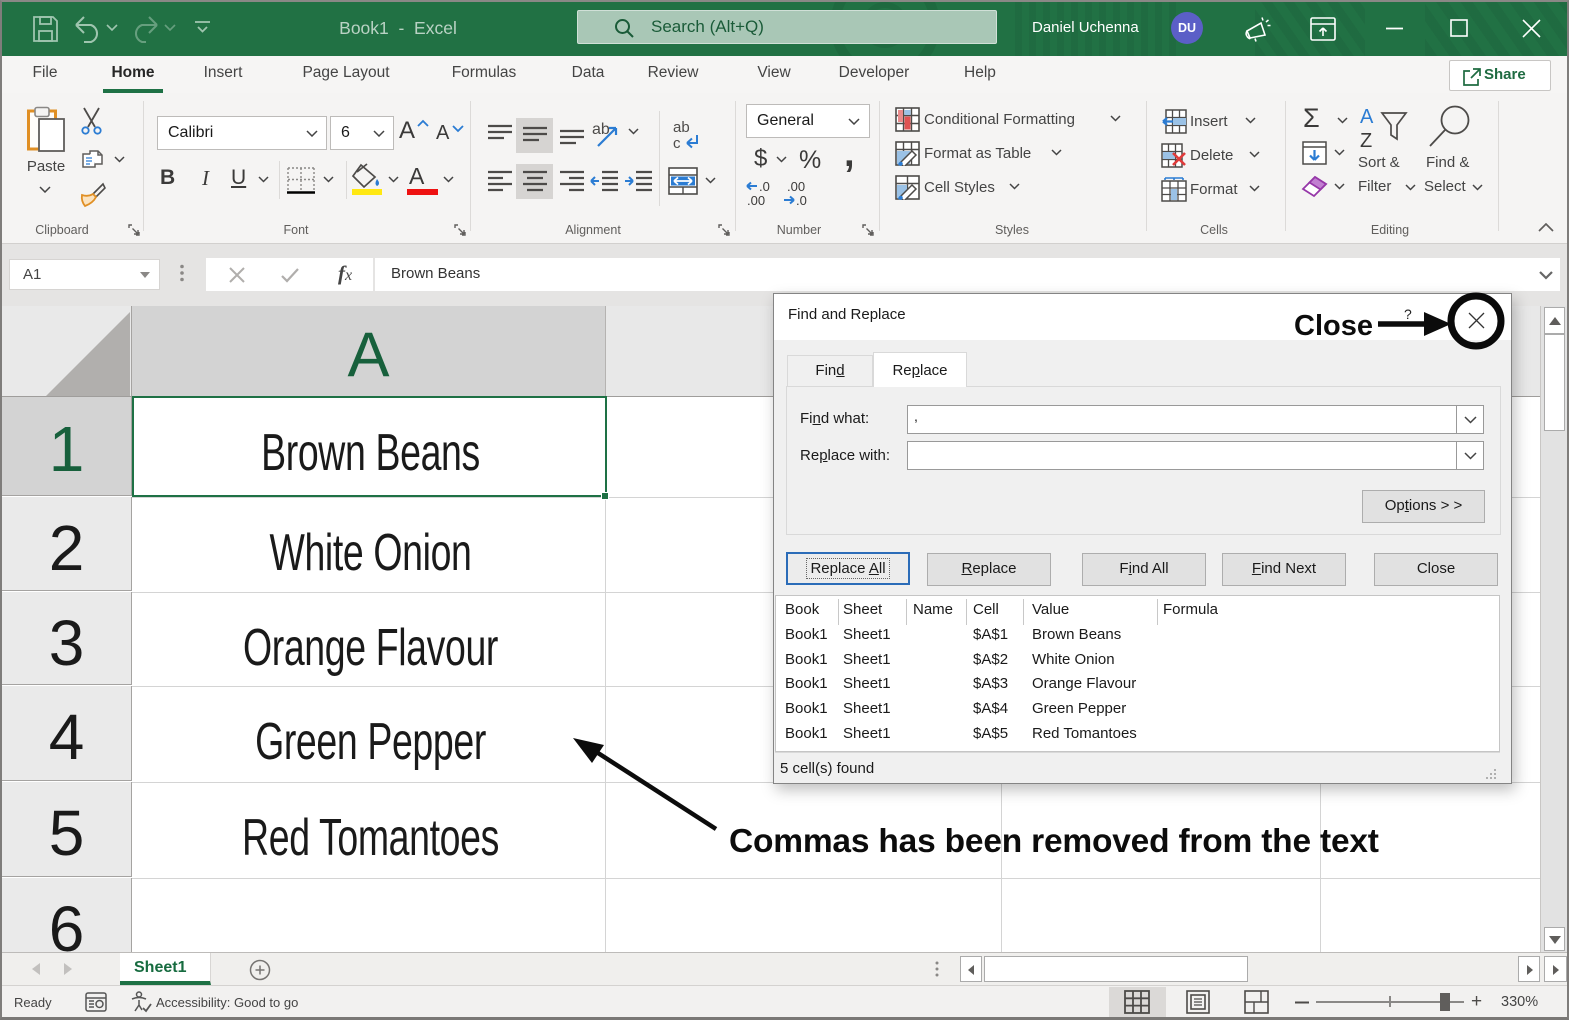  I want to click on svg-text: Z, so click(1366, 139).